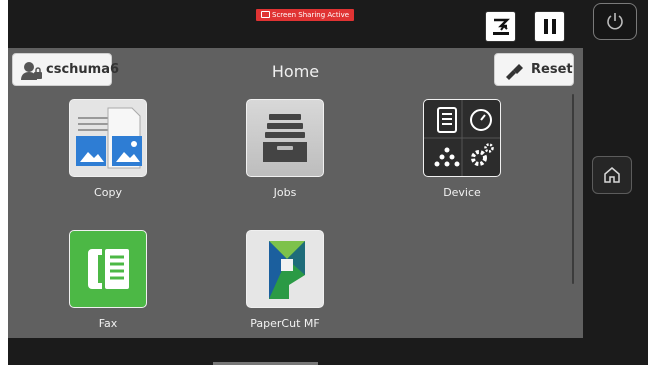 The width and height of the screenshot is (648, 365). I want to click on pause-icon, so click(549, 26).